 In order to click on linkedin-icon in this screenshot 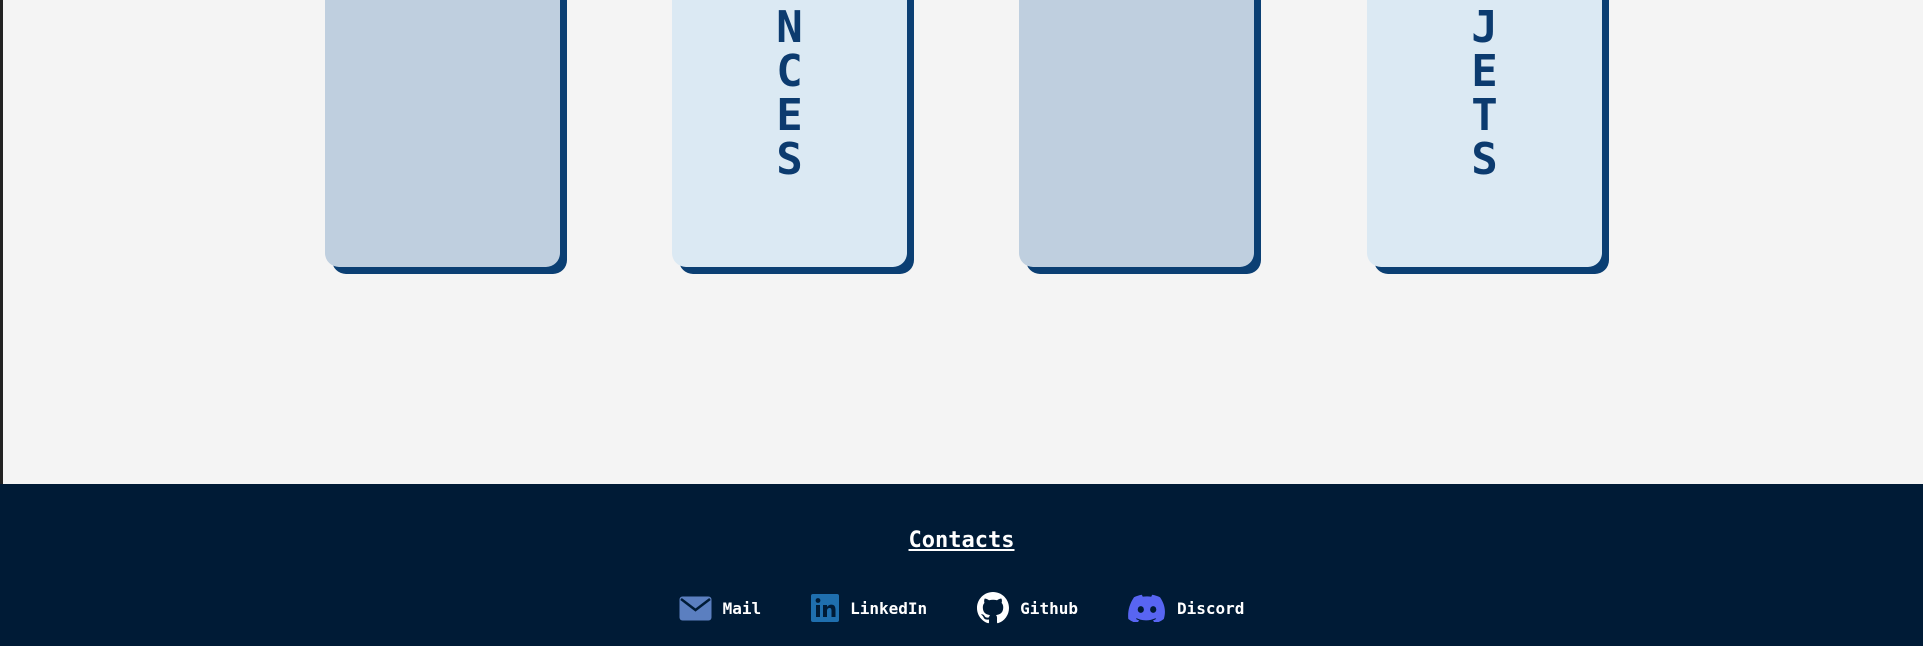, I will do `click(825, 608)`.